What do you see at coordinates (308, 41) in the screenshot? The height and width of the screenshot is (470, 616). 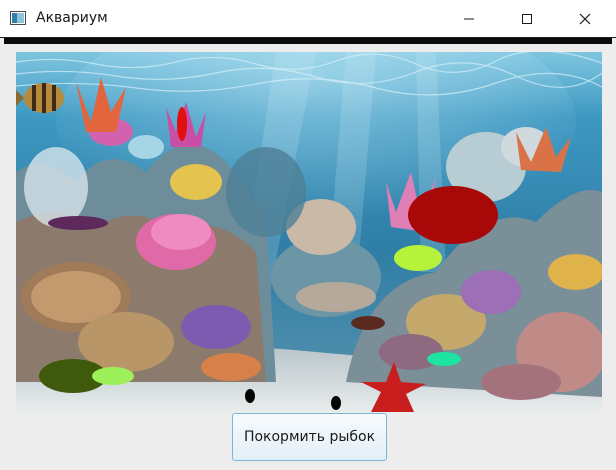 I see `window-frame-edge` at bounding box center [308, 41].